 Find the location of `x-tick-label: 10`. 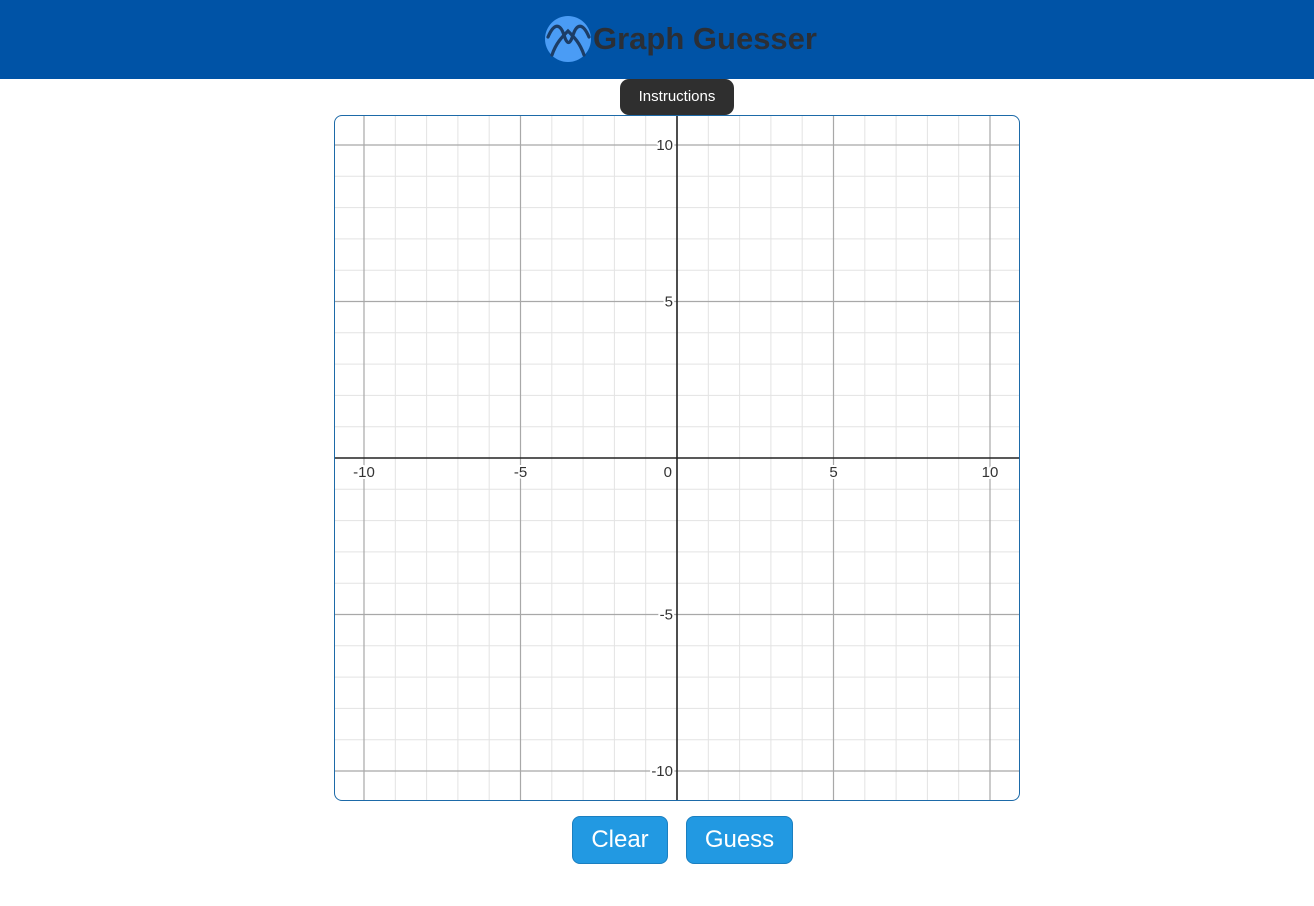

x-tick-label: 10 is located at coordinates (990, 472).